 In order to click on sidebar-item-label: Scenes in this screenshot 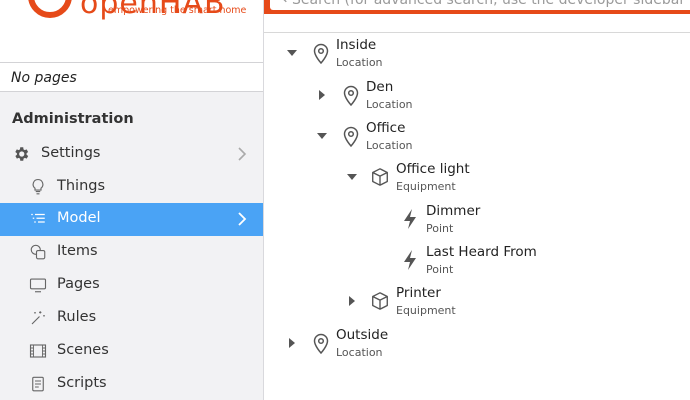, I will do `click(83, 350)`.